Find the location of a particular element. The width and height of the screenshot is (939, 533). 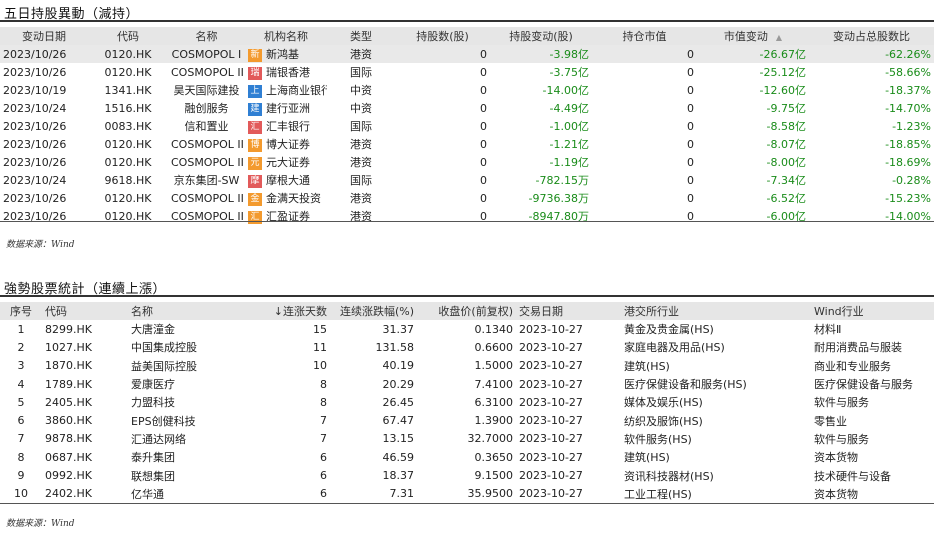

cell-mv-change: -8.00亿 is located at coordinates (786, 162).